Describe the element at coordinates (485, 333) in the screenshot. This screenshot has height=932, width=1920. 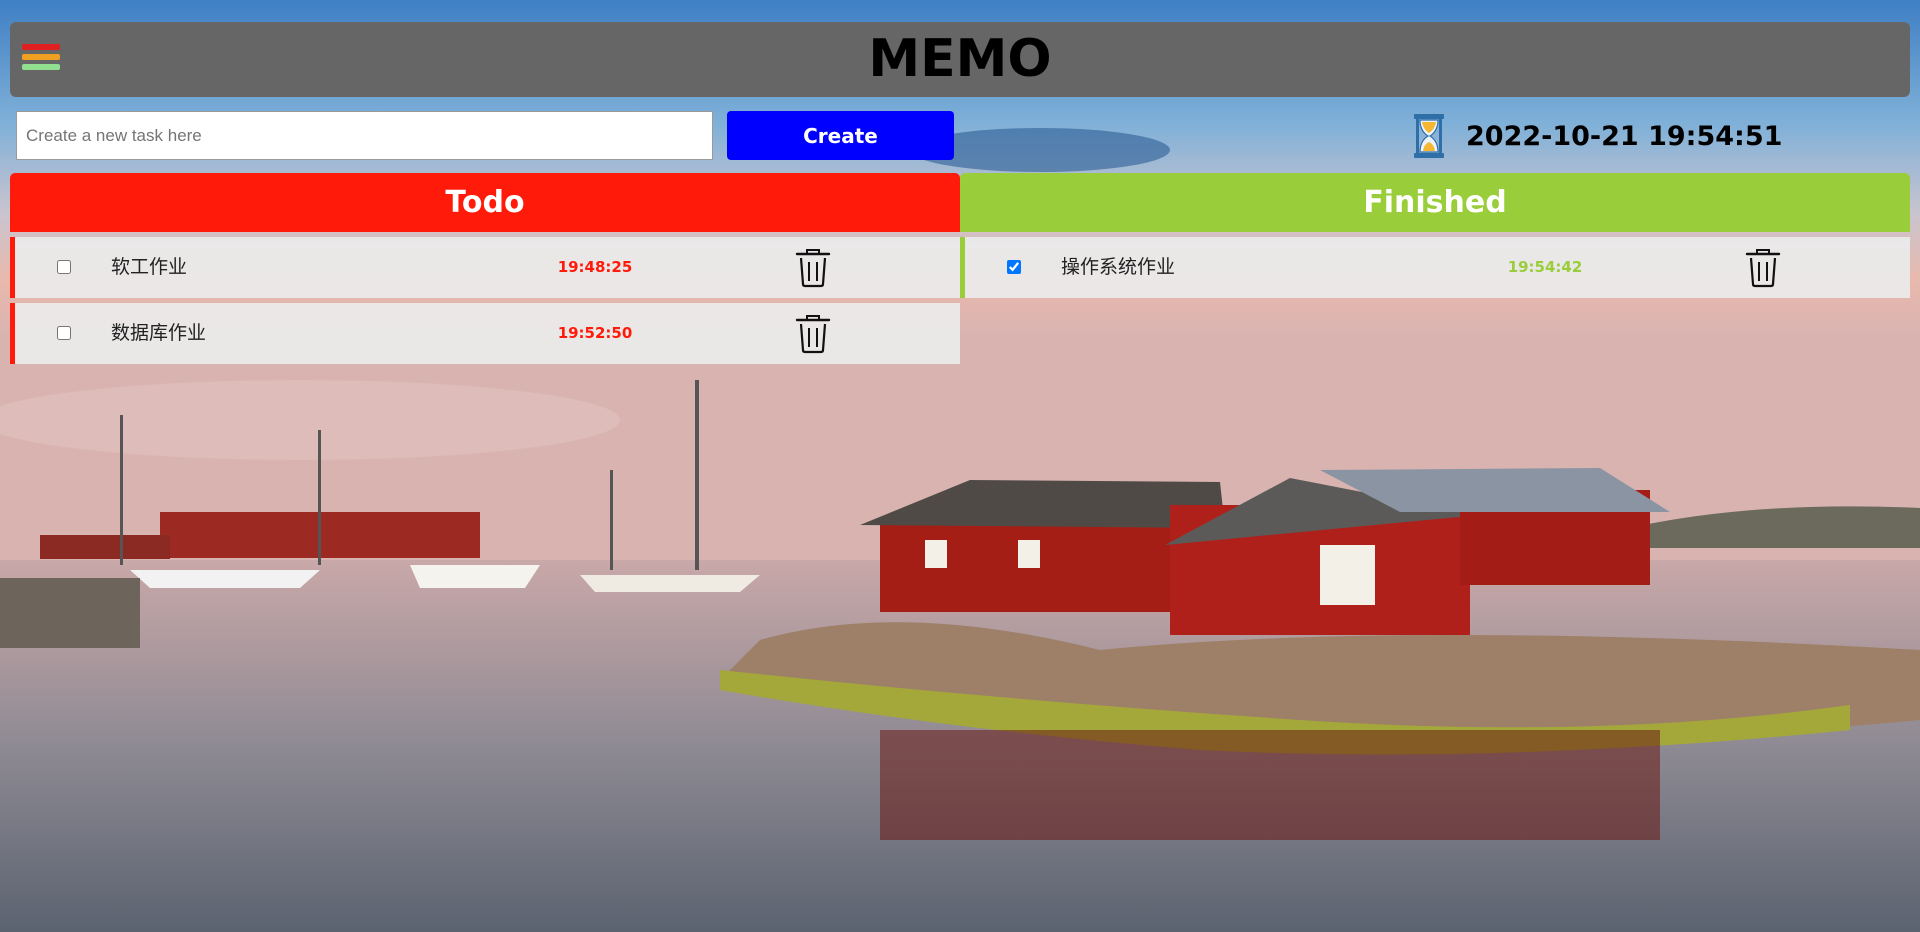
I see `todo-task-item: 数据库作业 19:52:50` at that location.